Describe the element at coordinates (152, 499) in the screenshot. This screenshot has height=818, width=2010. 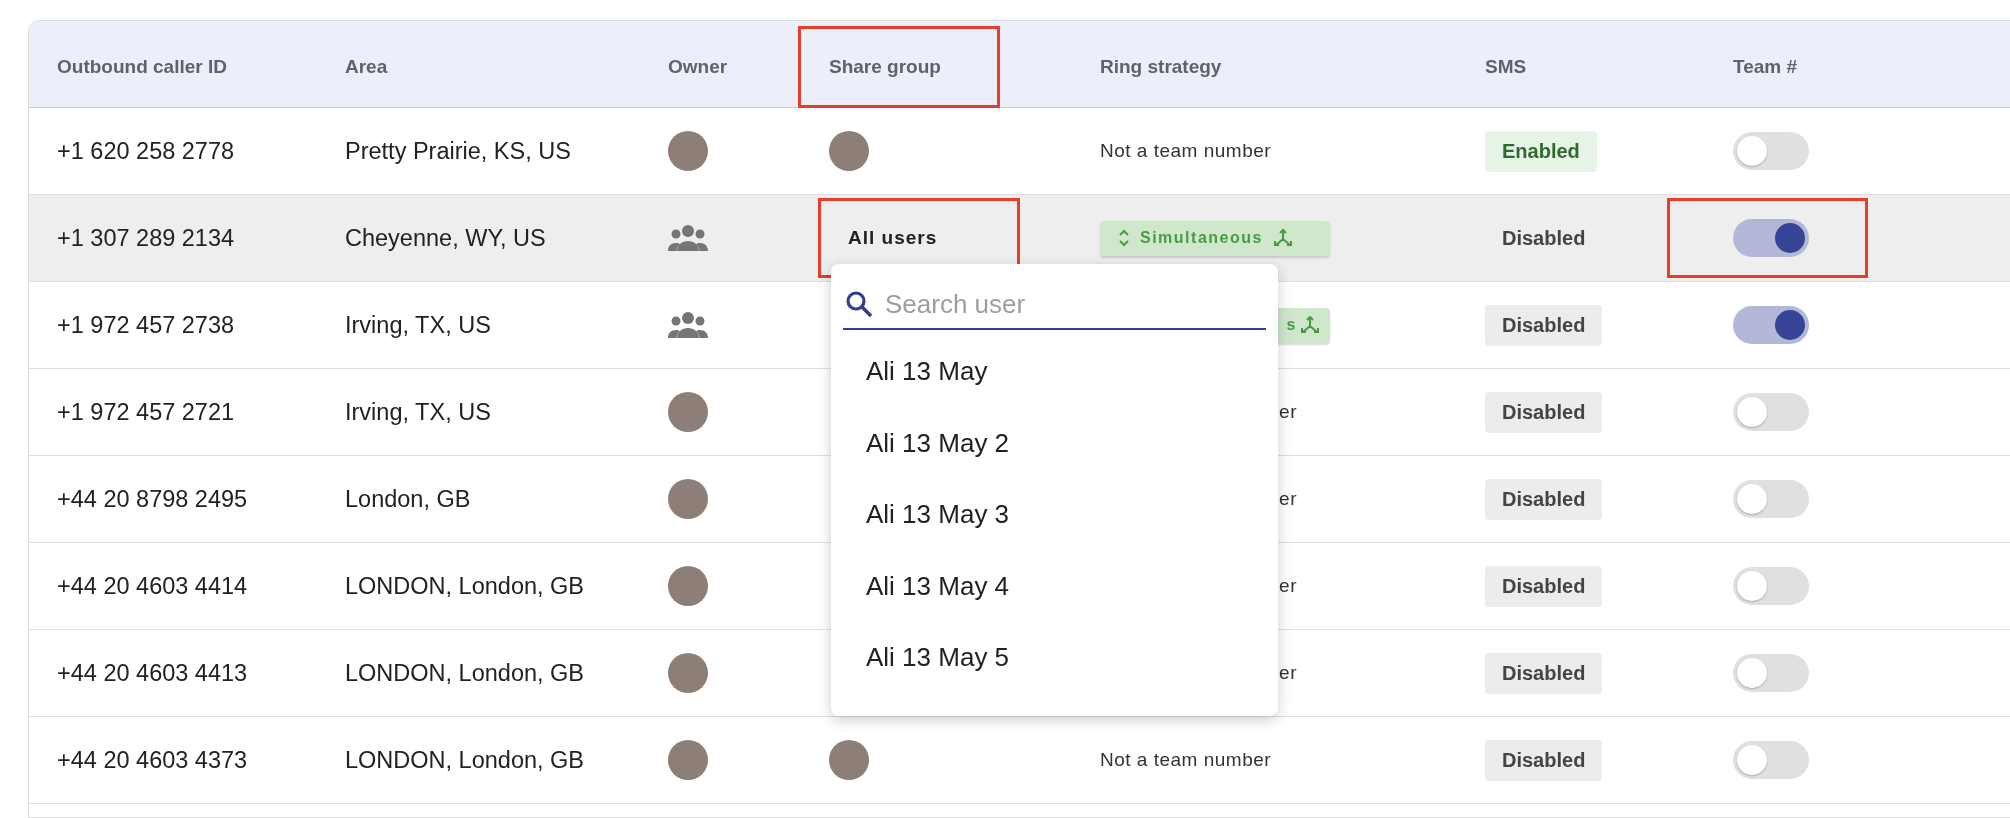
I see `caller-id: +44 20 8798 2495` at that location.